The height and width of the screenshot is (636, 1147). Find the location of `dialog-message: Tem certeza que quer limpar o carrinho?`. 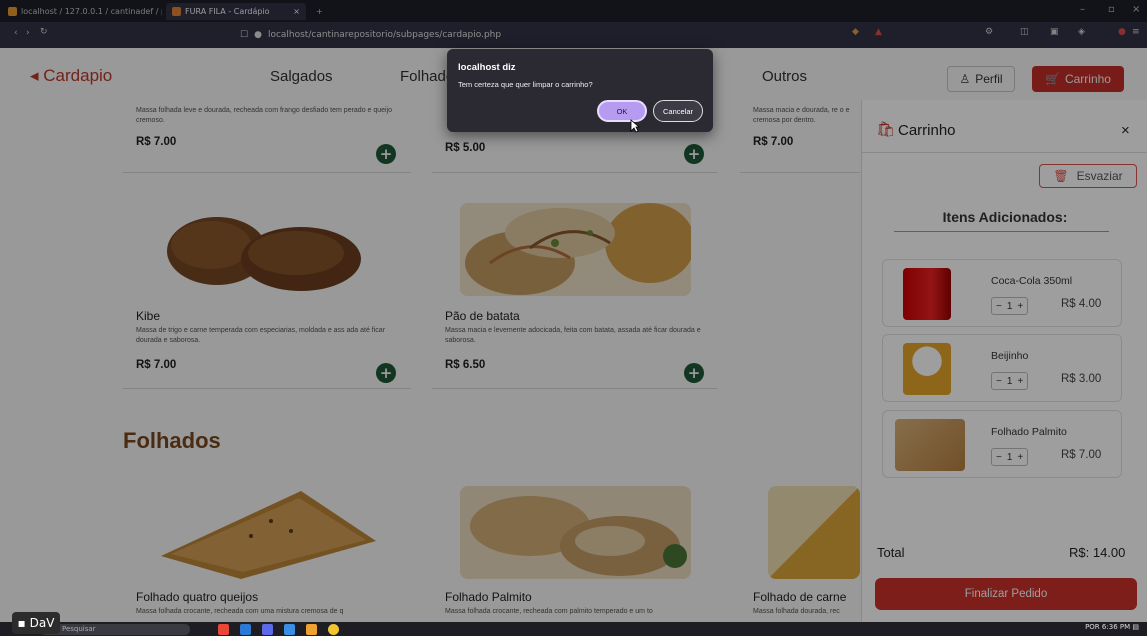

dialog-message: Tem certeza que quer limpar o carrinho? is located at coordinates (525, 84).